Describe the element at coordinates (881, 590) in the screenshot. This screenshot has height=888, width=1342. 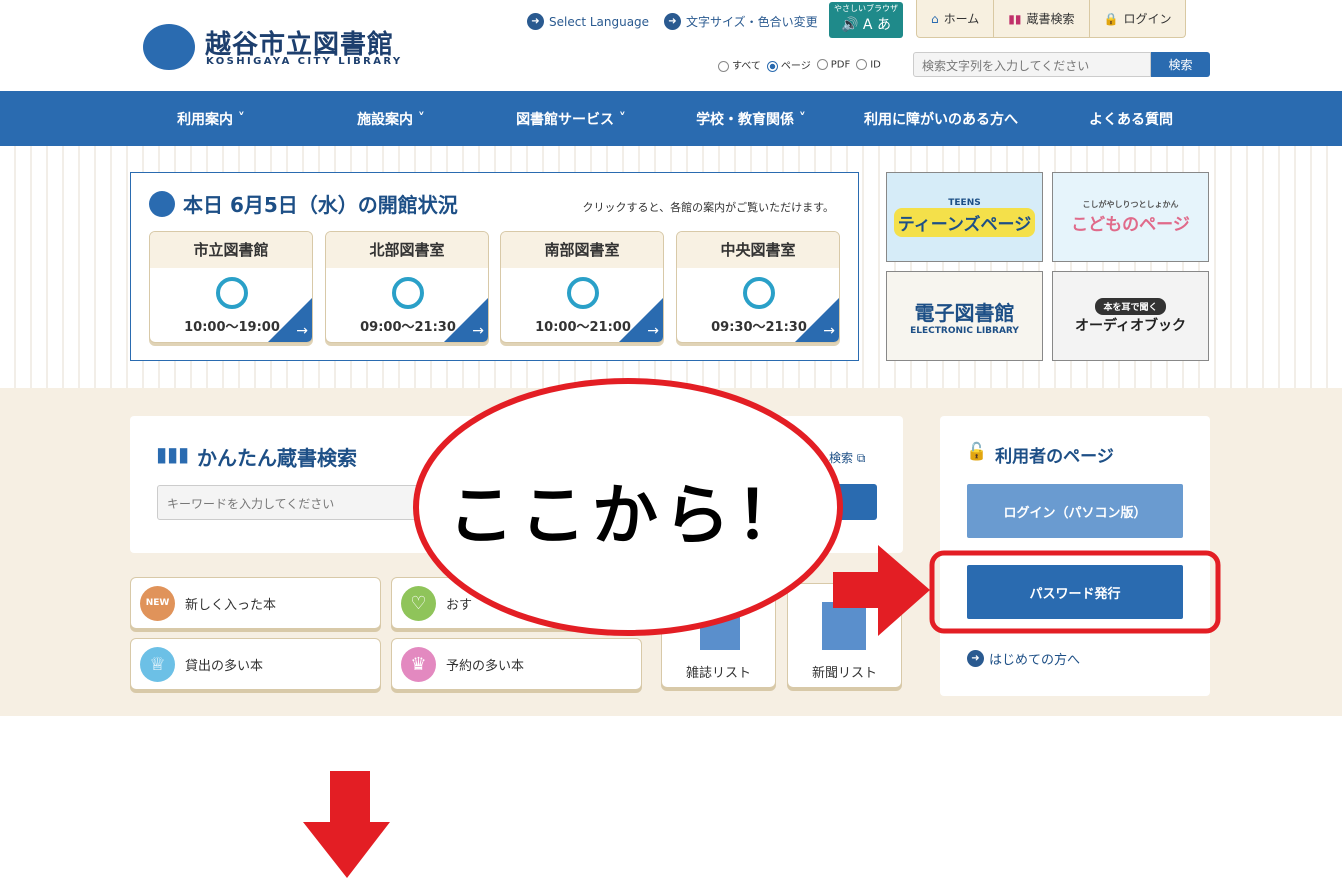
I see `red-arrow-right-icon` at that location.